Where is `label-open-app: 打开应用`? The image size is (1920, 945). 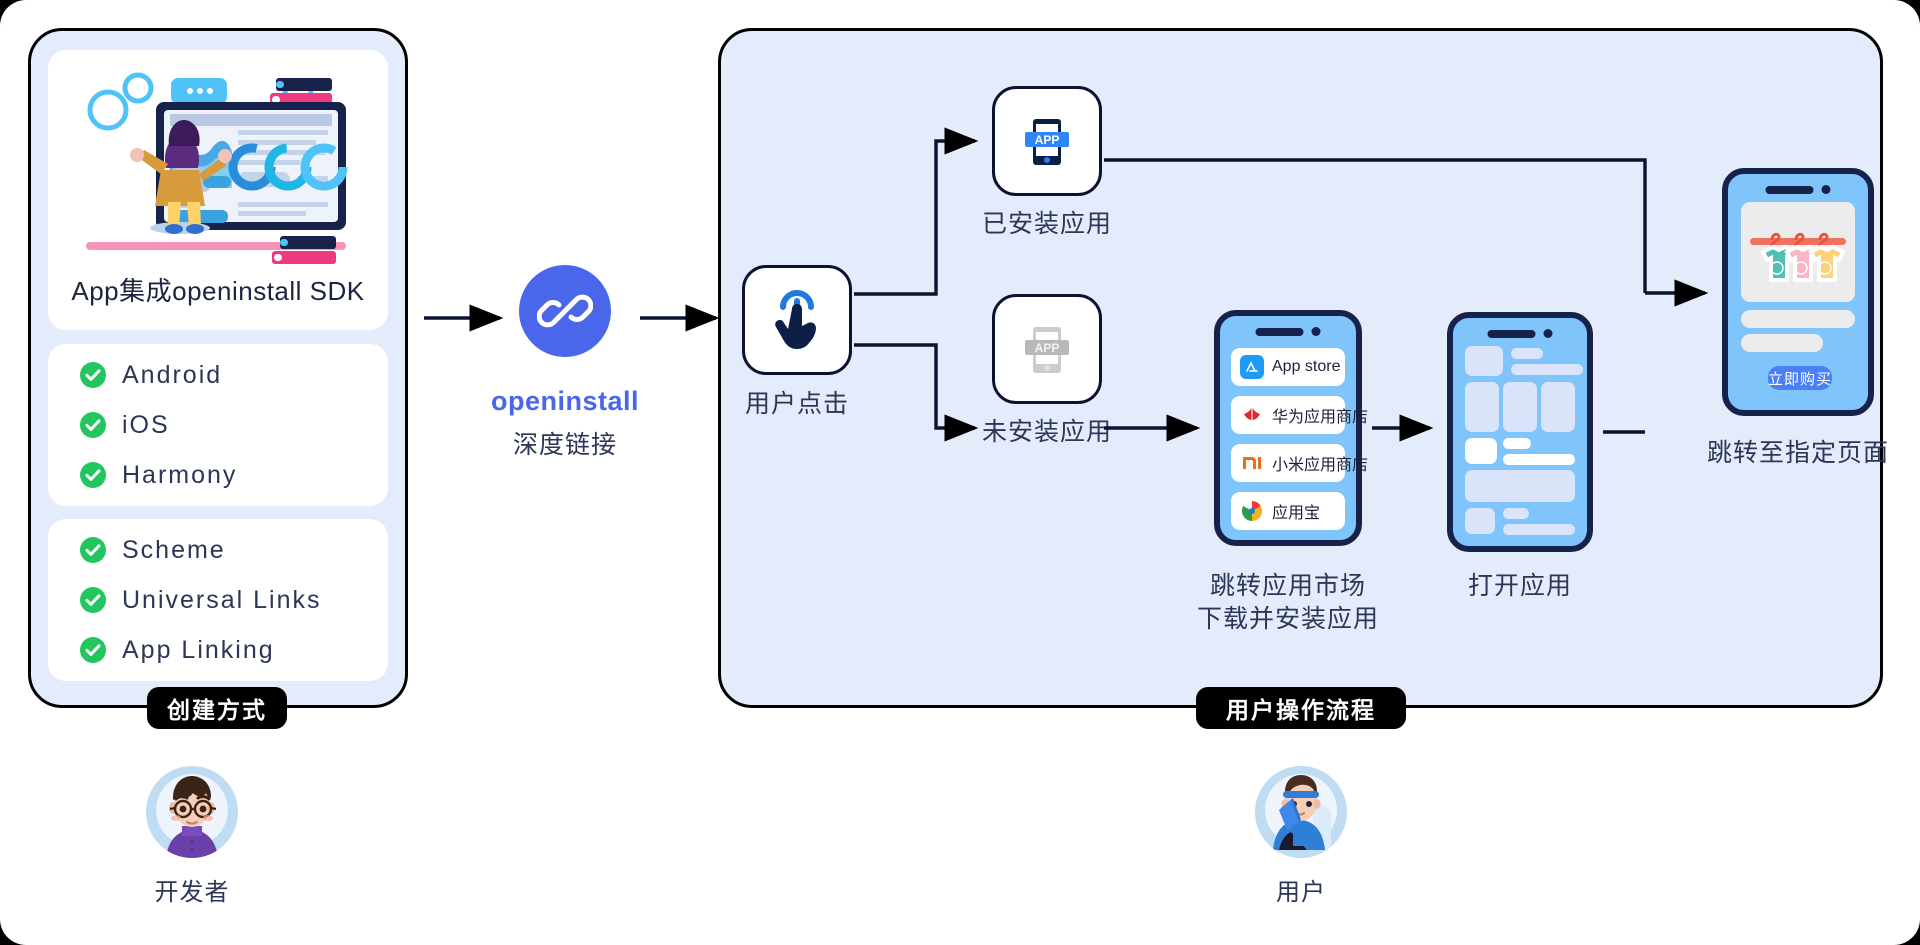
label-open-app: 打开应用 is located at coordinates (1519, 586).